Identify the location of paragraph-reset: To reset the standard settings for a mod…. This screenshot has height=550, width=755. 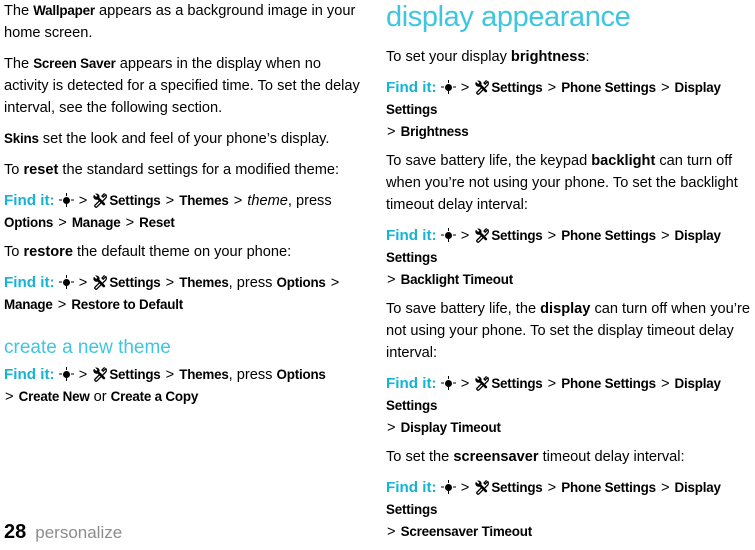
(184, 170).